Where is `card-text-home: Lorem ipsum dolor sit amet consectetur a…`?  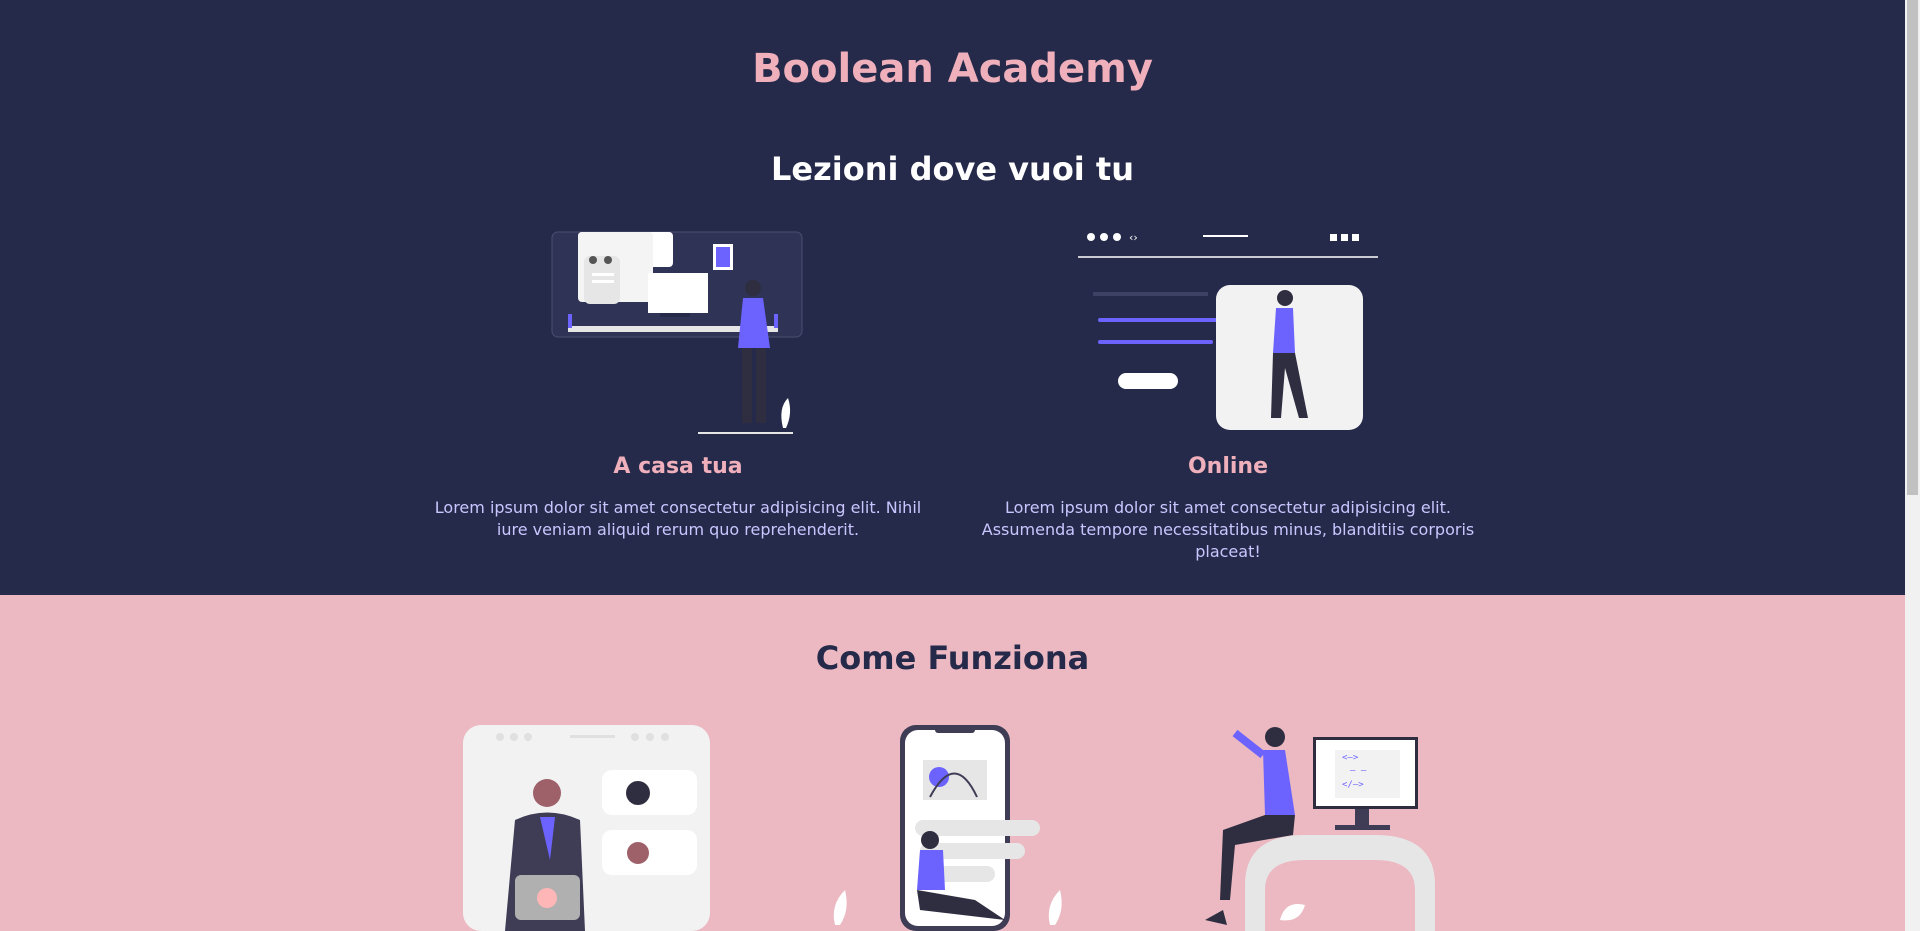
card-text-home: Lorem ipsum dolor sit amet consectetur a… is located at coordinates (678, 518).